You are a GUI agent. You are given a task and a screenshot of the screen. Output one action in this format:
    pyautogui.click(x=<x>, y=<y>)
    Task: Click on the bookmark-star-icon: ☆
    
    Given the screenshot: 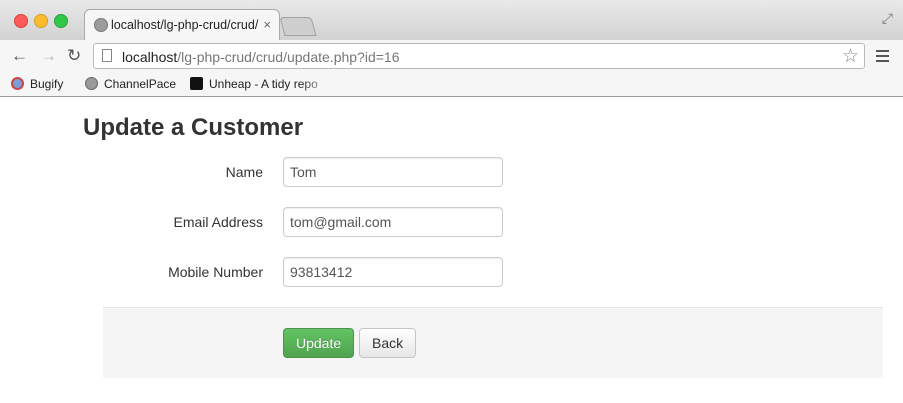 What is the action you would take?
    pyautogui.click(x=850, y=56)
    